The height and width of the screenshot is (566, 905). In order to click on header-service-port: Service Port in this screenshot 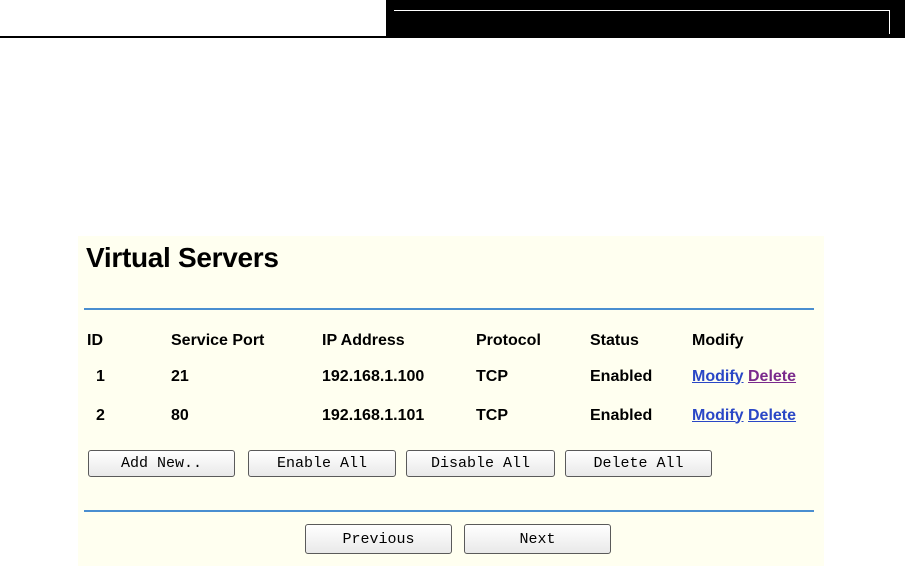, I will do `click(218, 340)`.